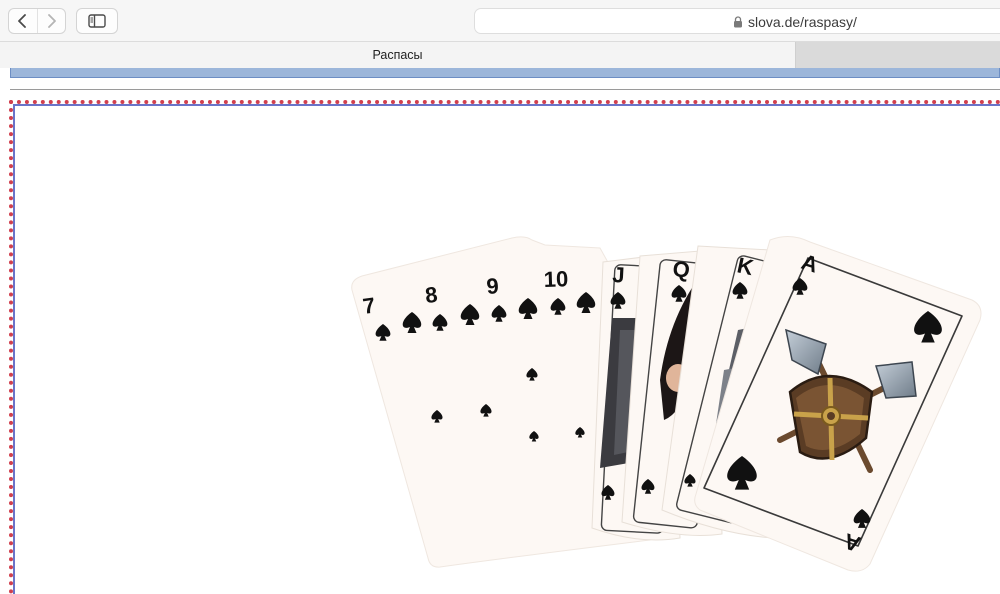  I want to click on back-button, so click(23, 21).